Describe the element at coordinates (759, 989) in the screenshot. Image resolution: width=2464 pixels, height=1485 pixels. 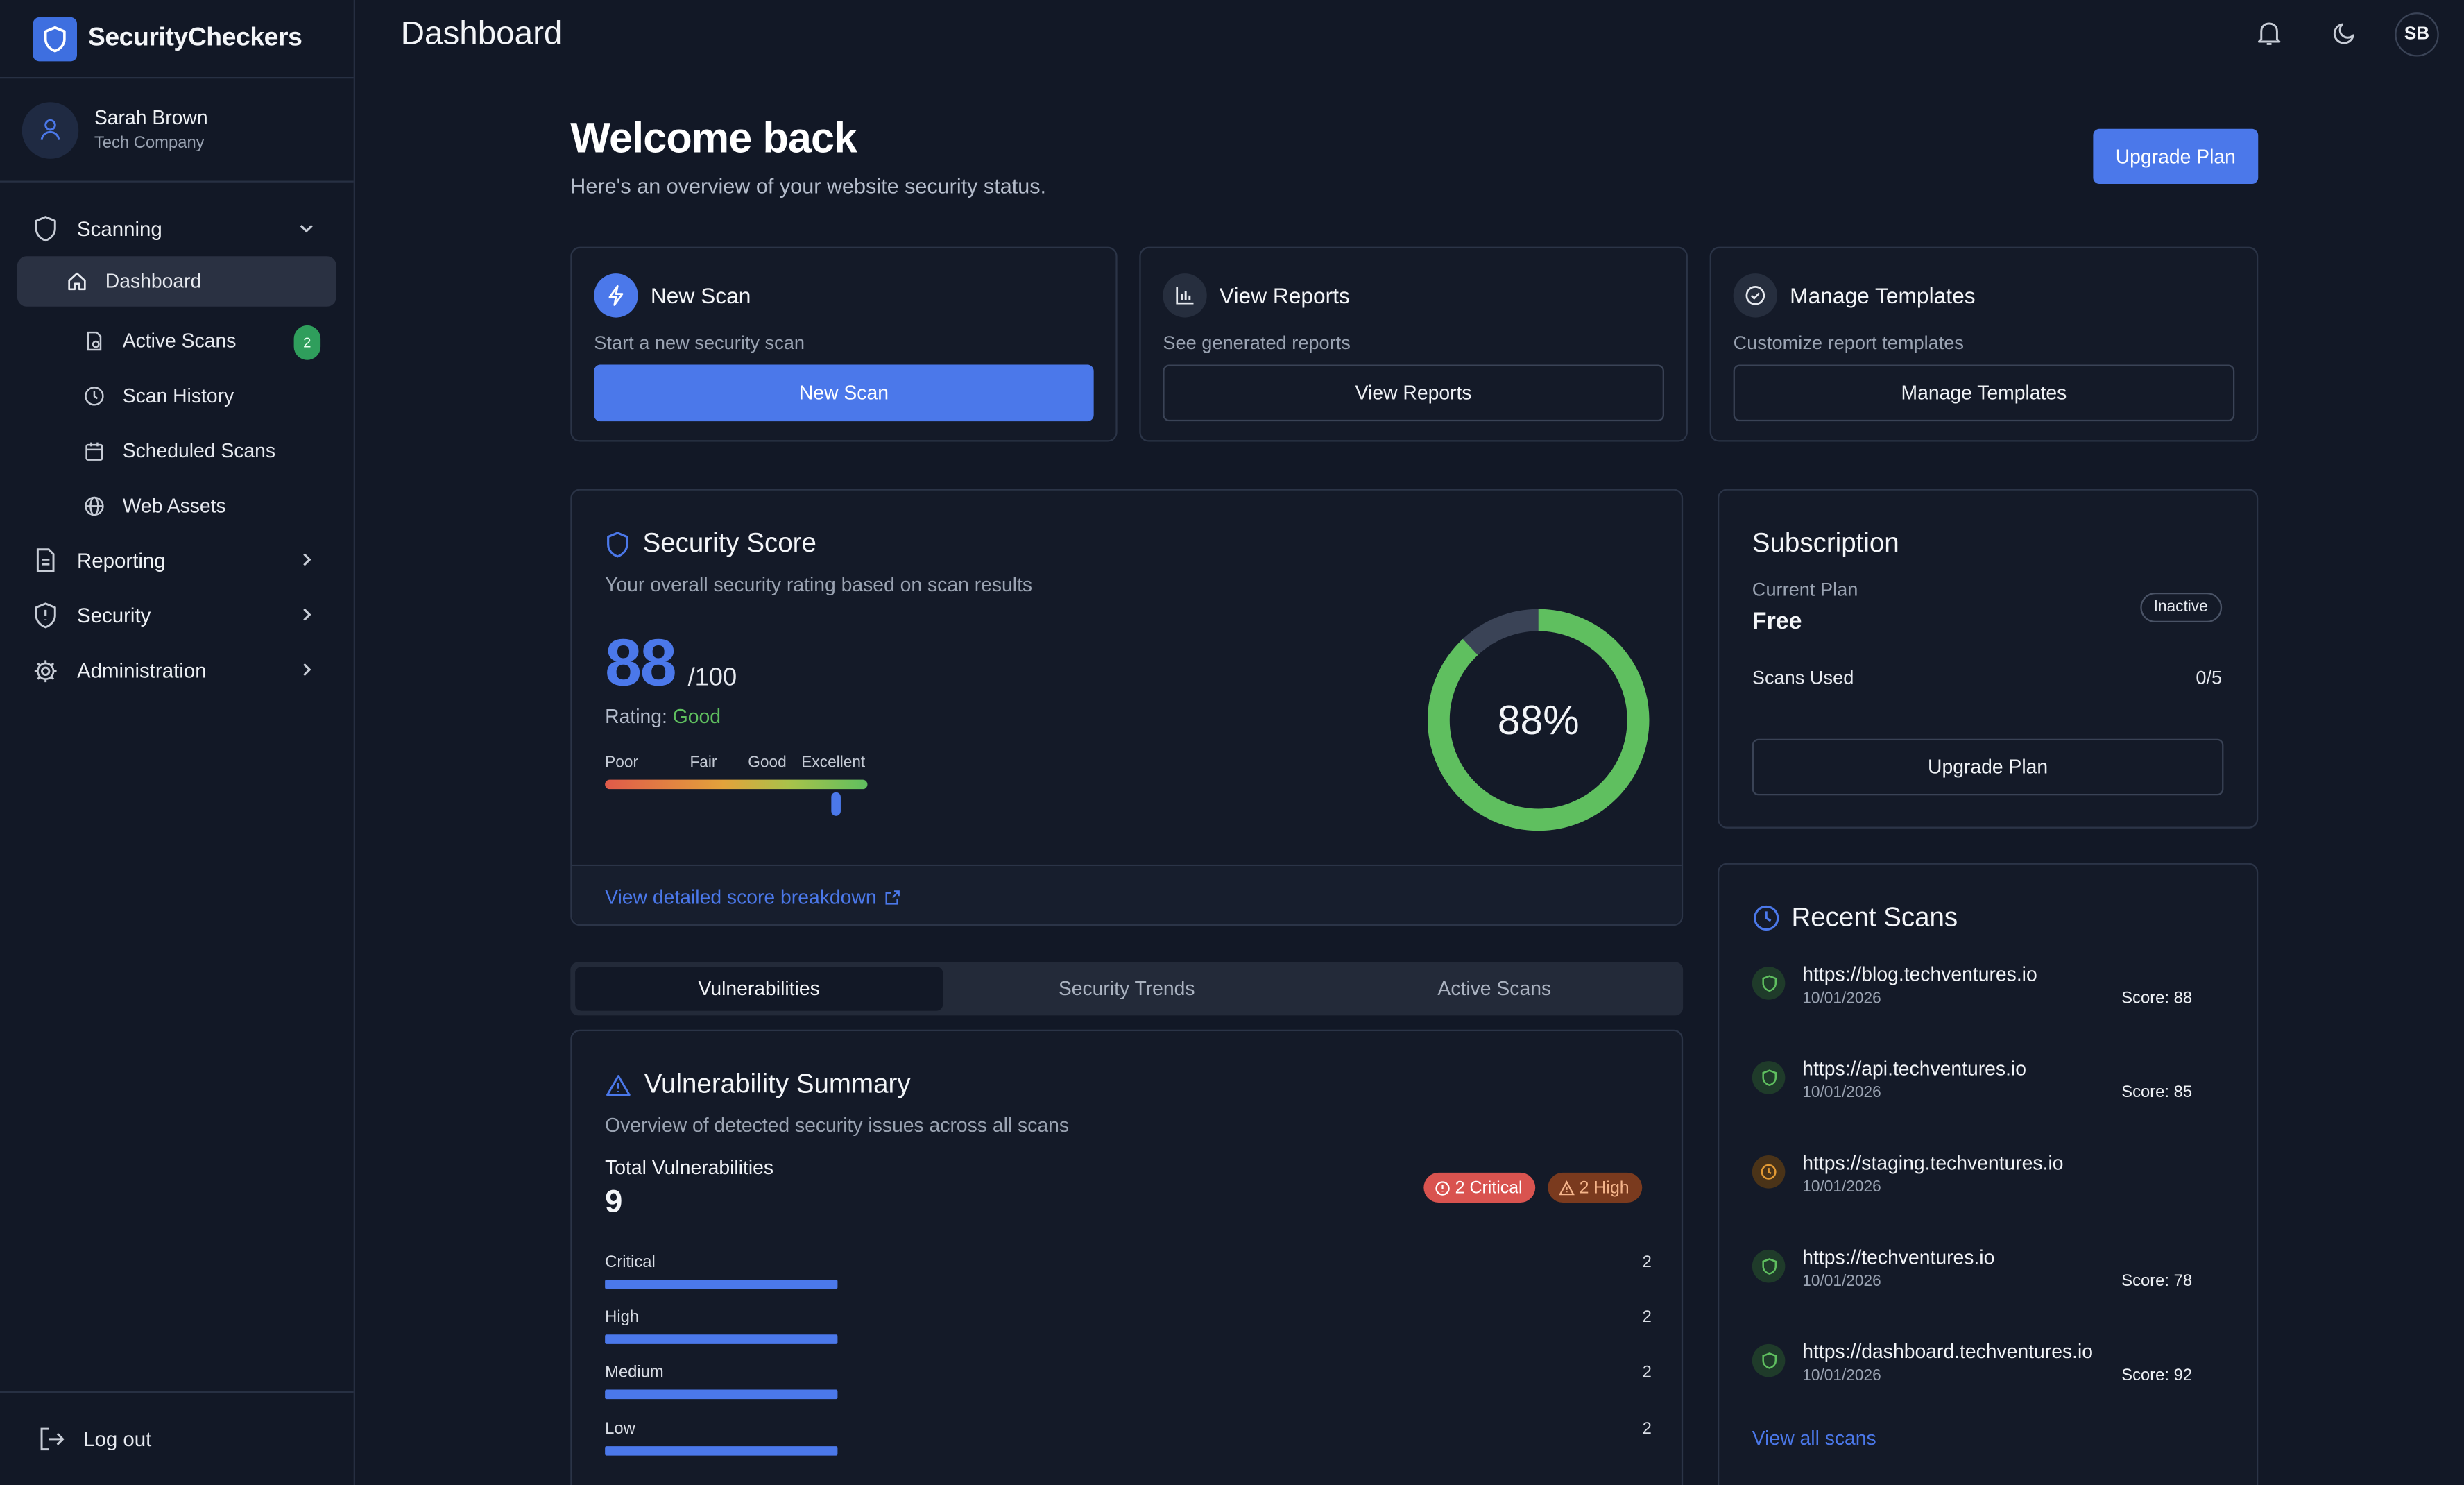
I see `tab-vulnerabilities: Vulnerabilities` at that location.